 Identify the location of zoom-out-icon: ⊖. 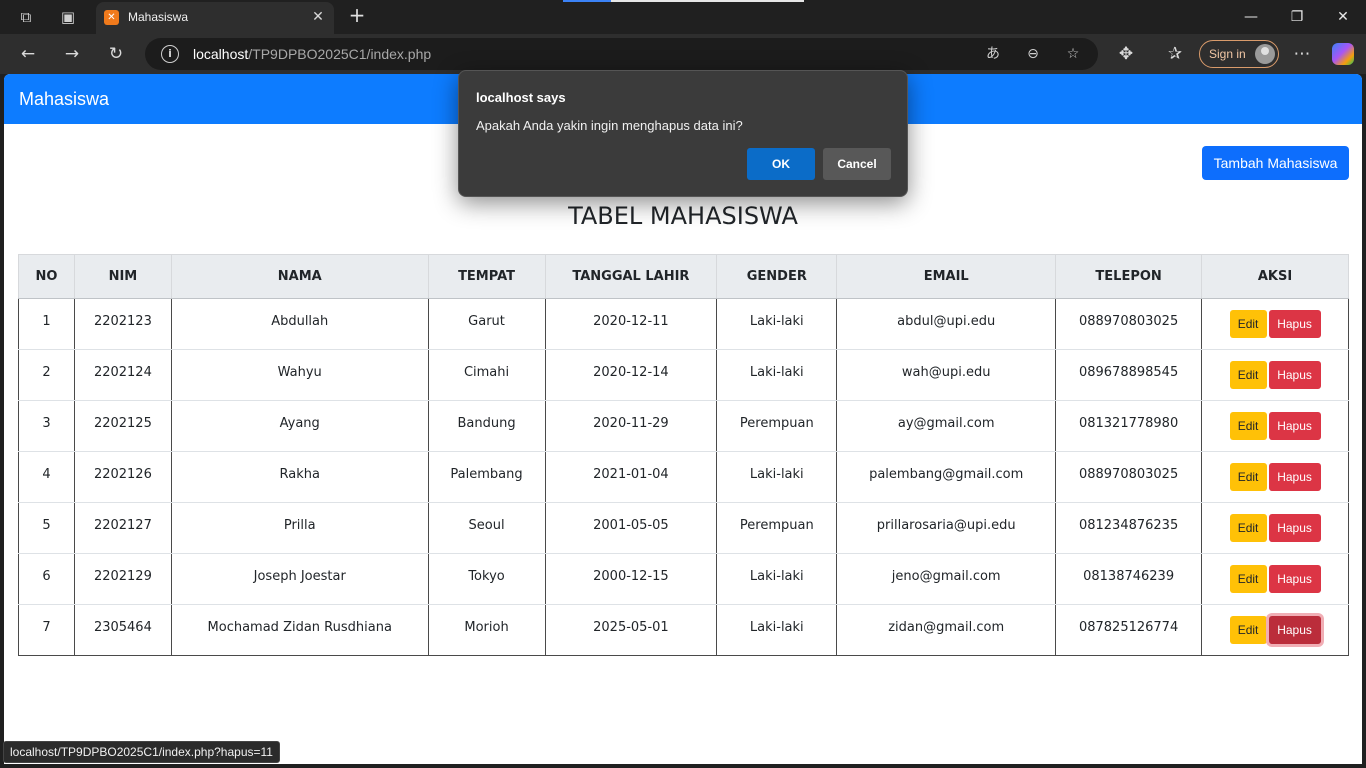
(1033, 54).